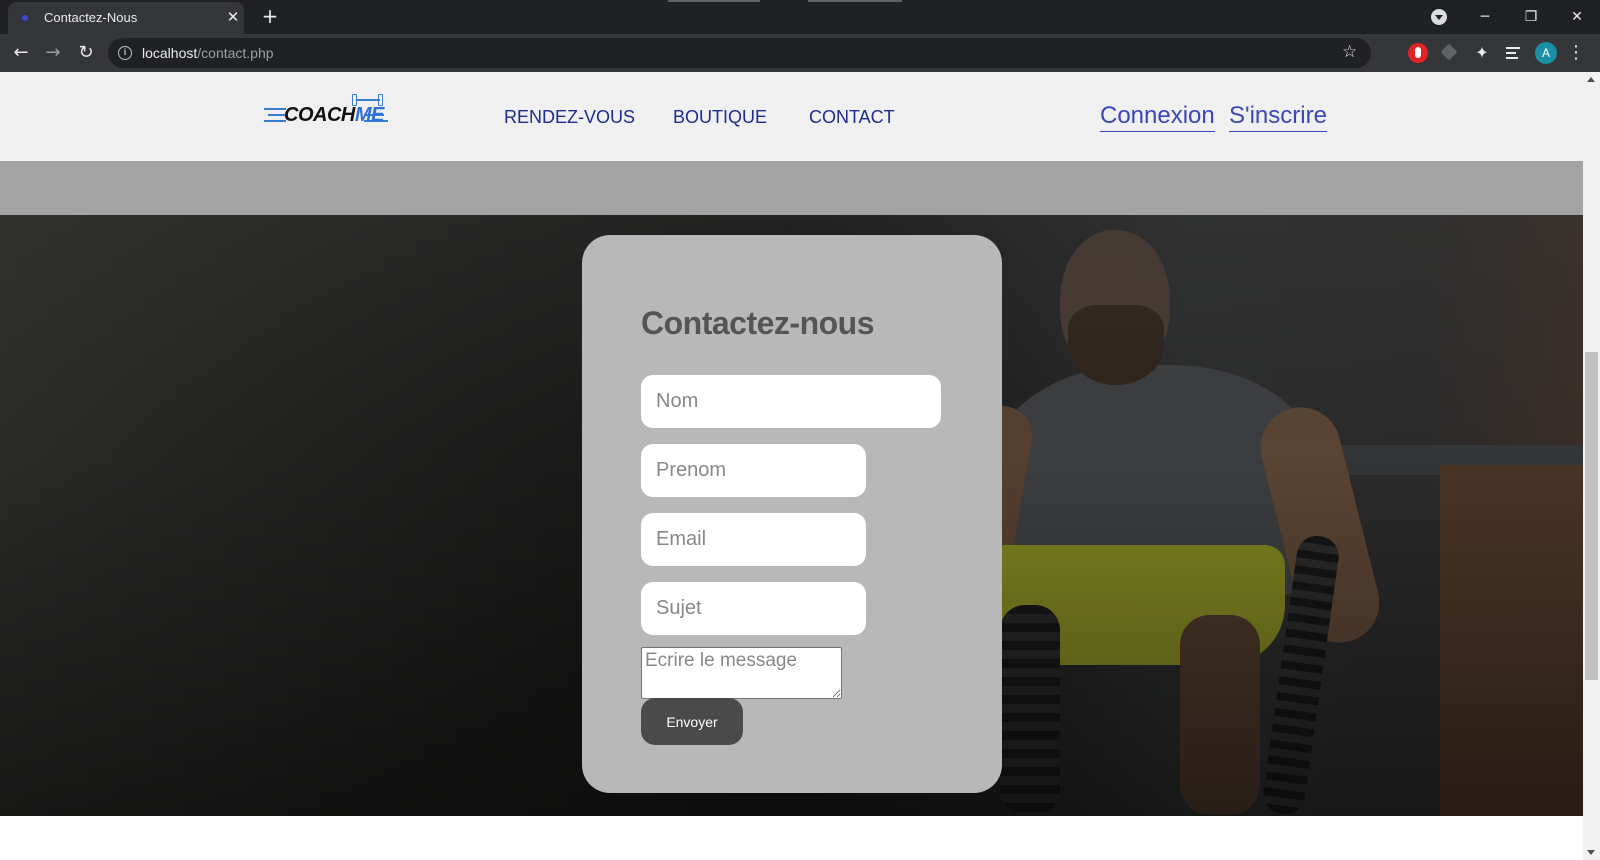 The image size is (1600, 860). What do you see at coordinates (25, 18) in the screenshot?
I see `favicon-icon` at bounding box center [25, 18].